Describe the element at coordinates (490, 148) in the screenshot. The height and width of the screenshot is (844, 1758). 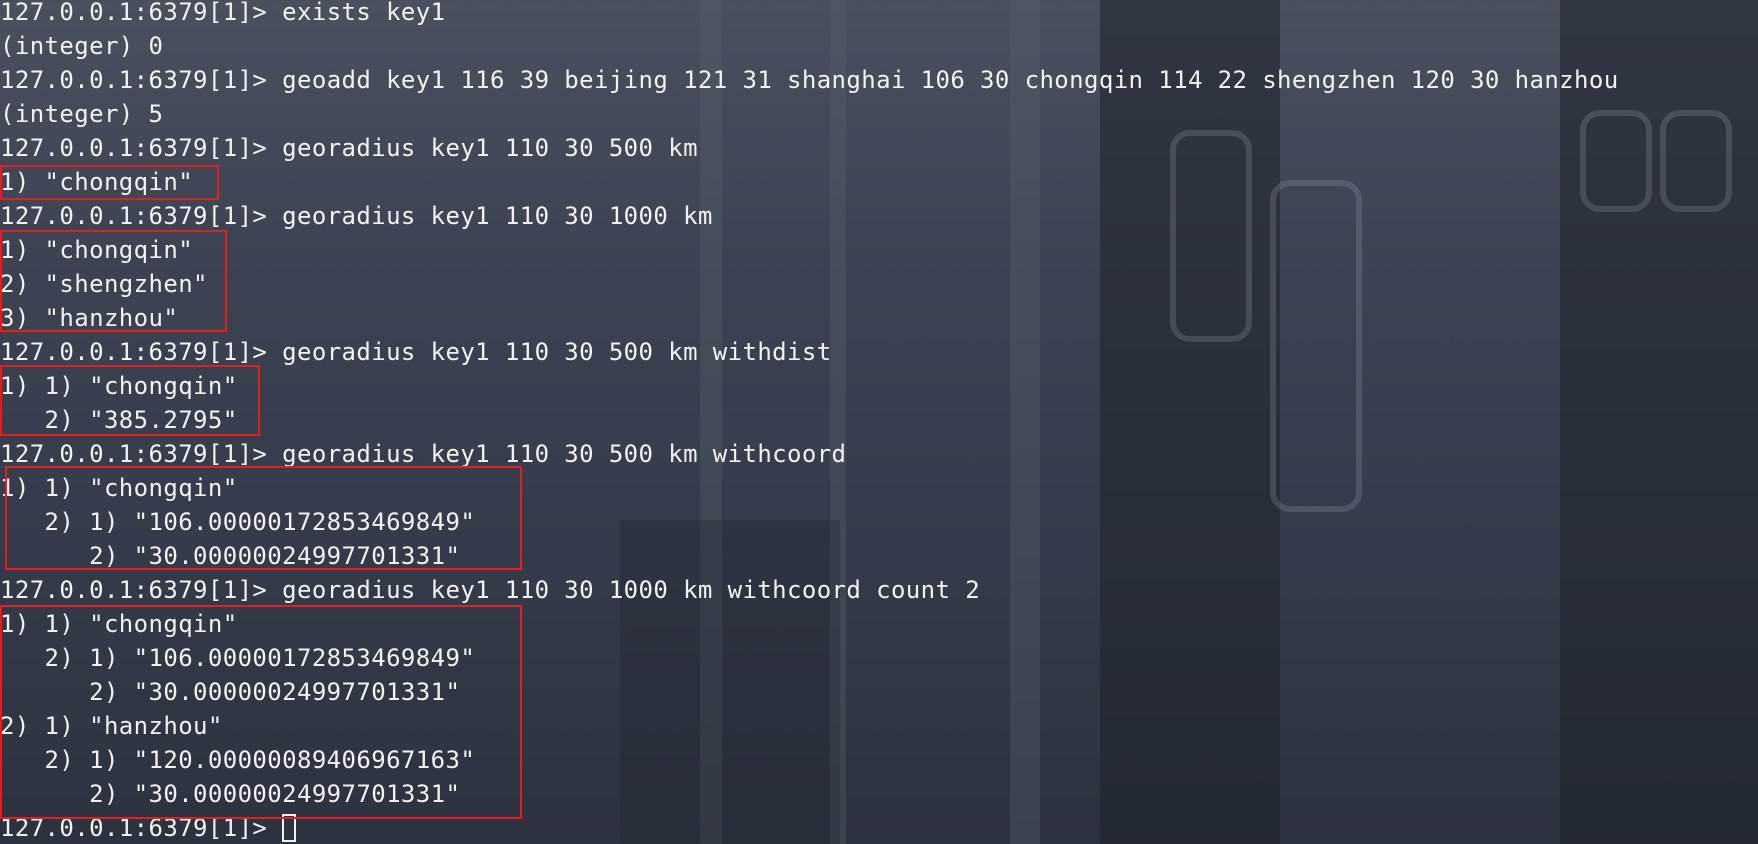
I see `command-text: georadius key1 110 30 500 km` at that location.